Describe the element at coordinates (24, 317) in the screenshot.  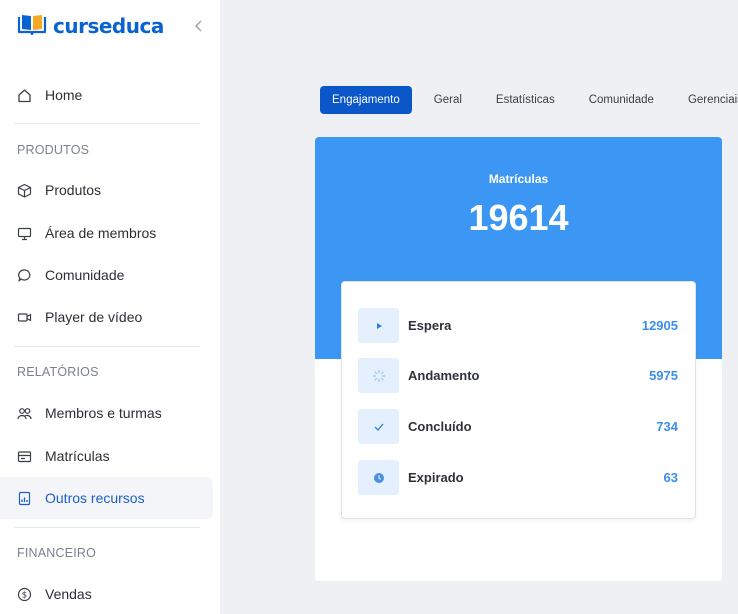
I see `video-icon` at that location.